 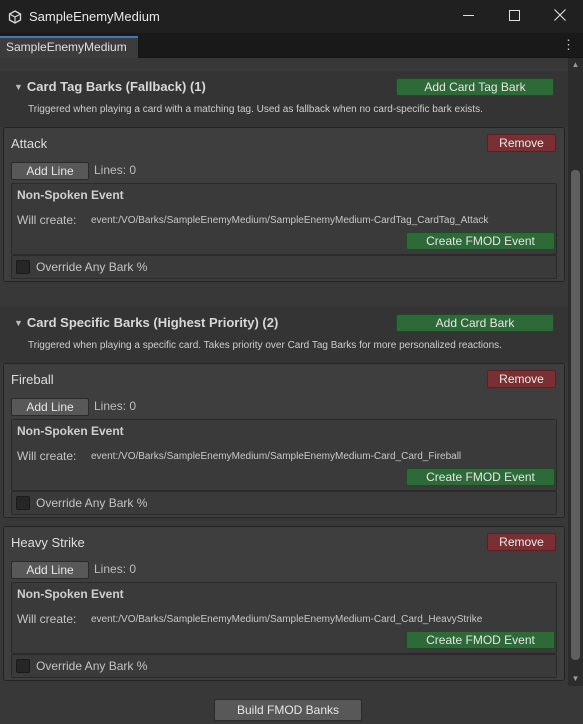 I want to click on window-title: SampleEnemyMedium, so click(x=94, y=16).